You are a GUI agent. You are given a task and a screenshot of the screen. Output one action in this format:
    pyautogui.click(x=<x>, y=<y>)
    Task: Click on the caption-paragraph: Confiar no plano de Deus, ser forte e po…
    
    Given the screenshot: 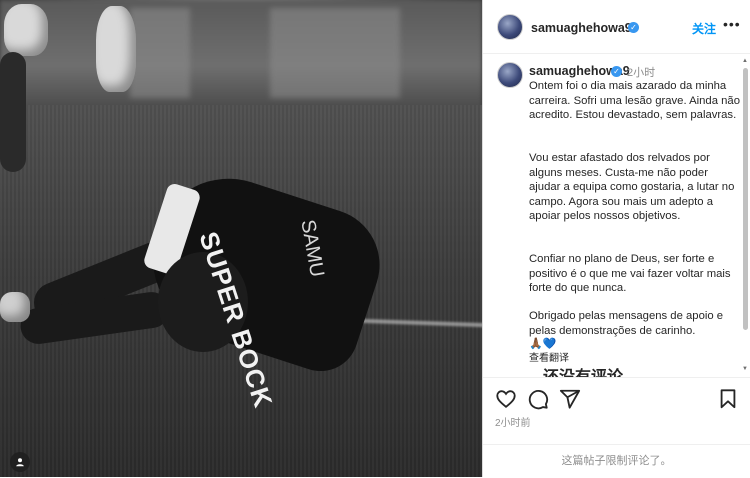 What is the action you would take?
    pyautogui.click(x=630, y=274)
    